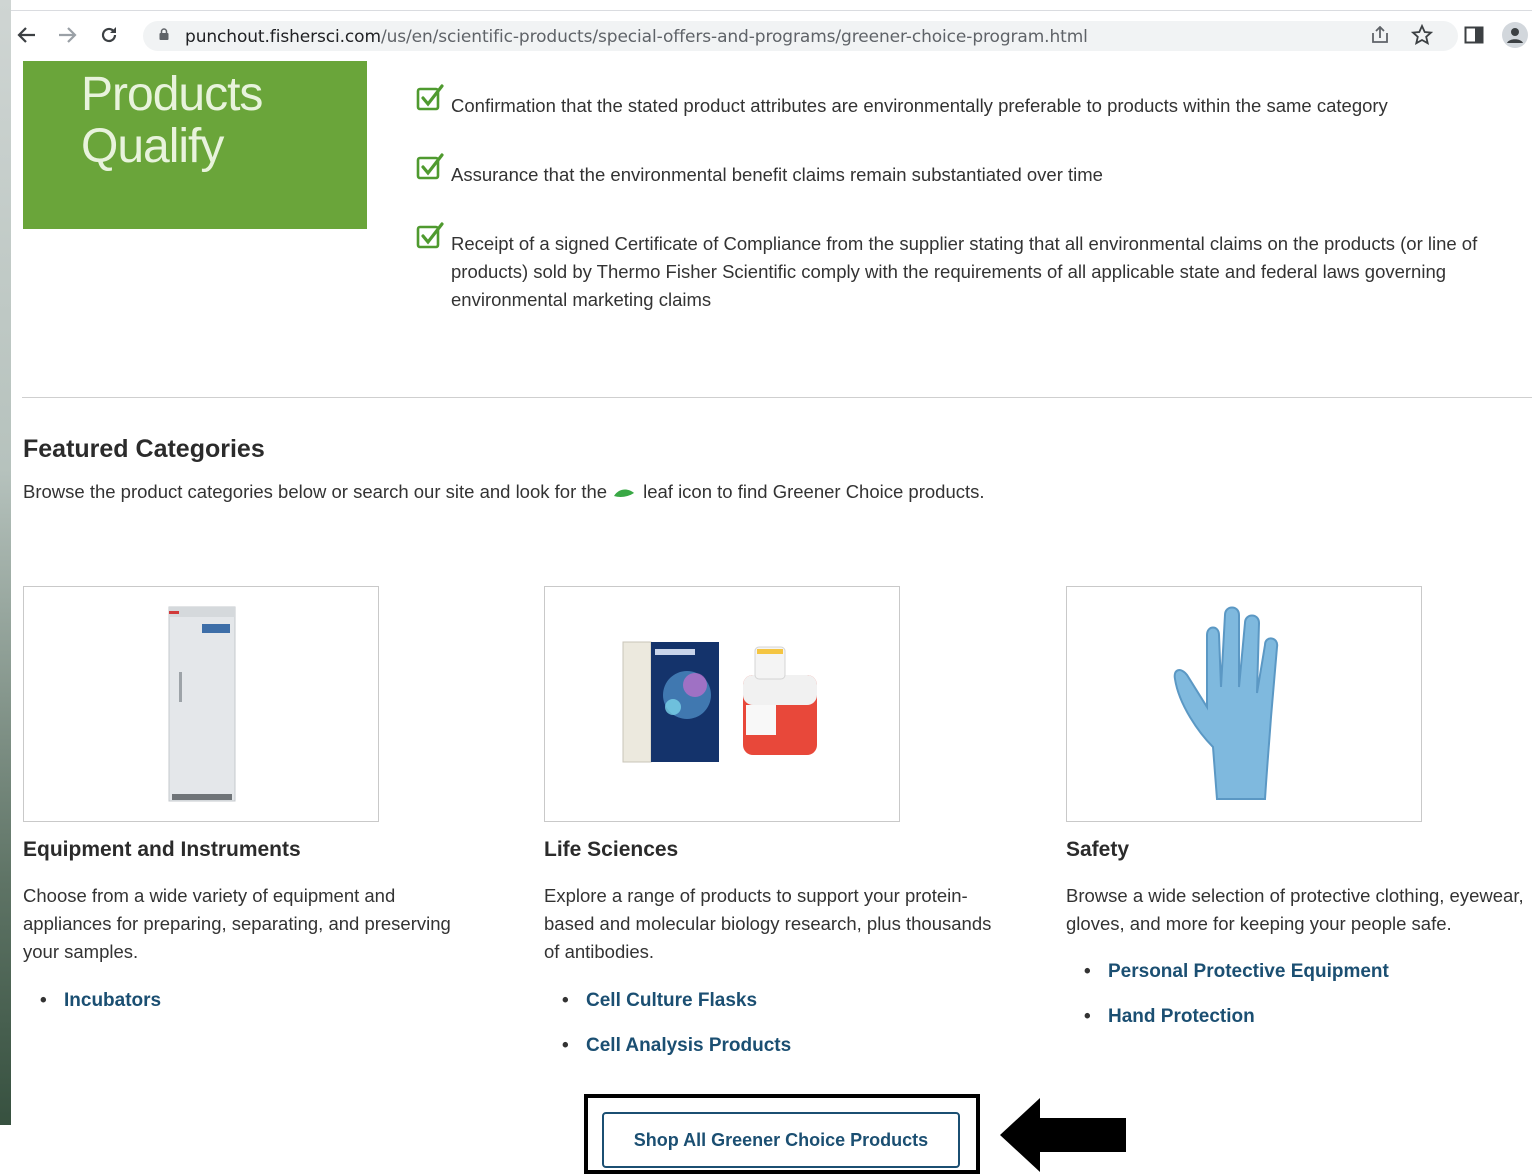 The image size is (1532, 1174). What do you see at coordinates (162, 850) in the screenshot?
I see `equipment-card-title: Equipment and Instruments` at bounding box center [162, 850].